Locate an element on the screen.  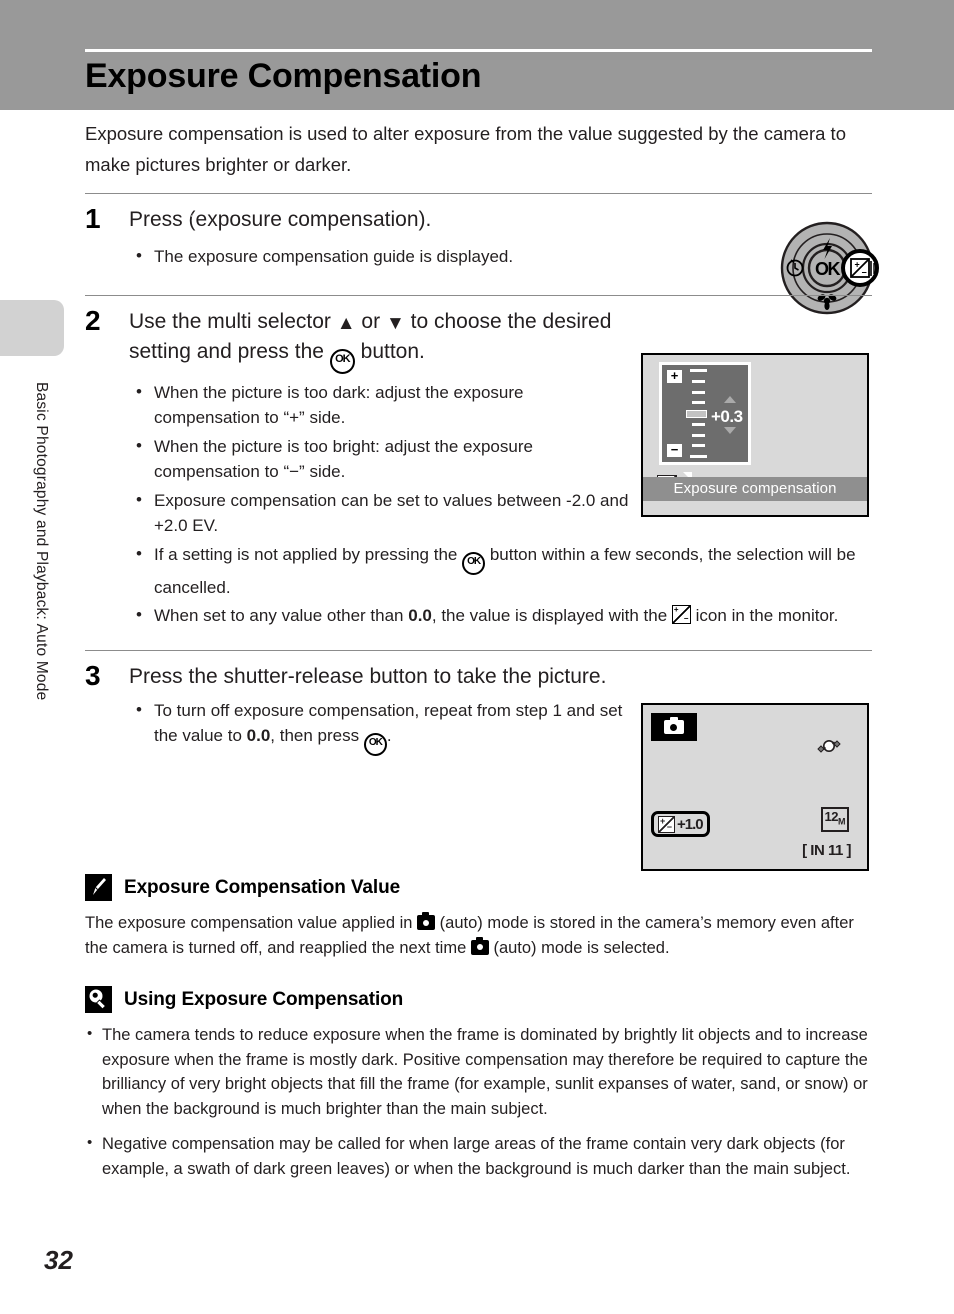
arrow-down-icon: ▼ is located at coordinates (395, 323).